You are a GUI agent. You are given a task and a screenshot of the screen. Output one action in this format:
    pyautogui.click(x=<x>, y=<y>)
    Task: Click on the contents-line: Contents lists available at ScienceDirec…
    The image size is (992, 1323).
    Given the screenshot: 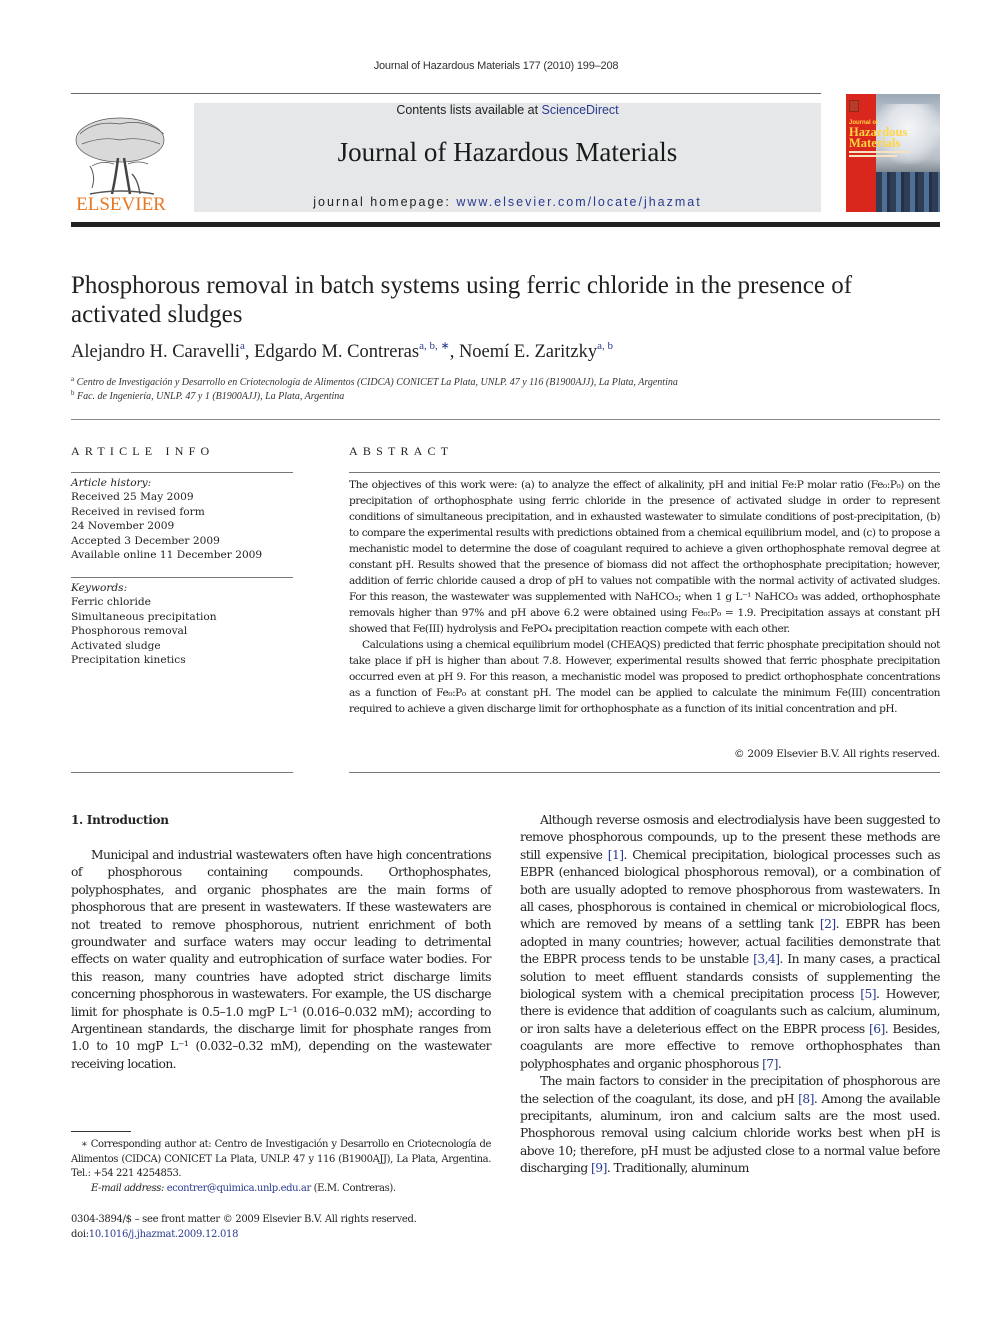 What is the action you would take?
    pyautogui.click(x=507, y=110)
    